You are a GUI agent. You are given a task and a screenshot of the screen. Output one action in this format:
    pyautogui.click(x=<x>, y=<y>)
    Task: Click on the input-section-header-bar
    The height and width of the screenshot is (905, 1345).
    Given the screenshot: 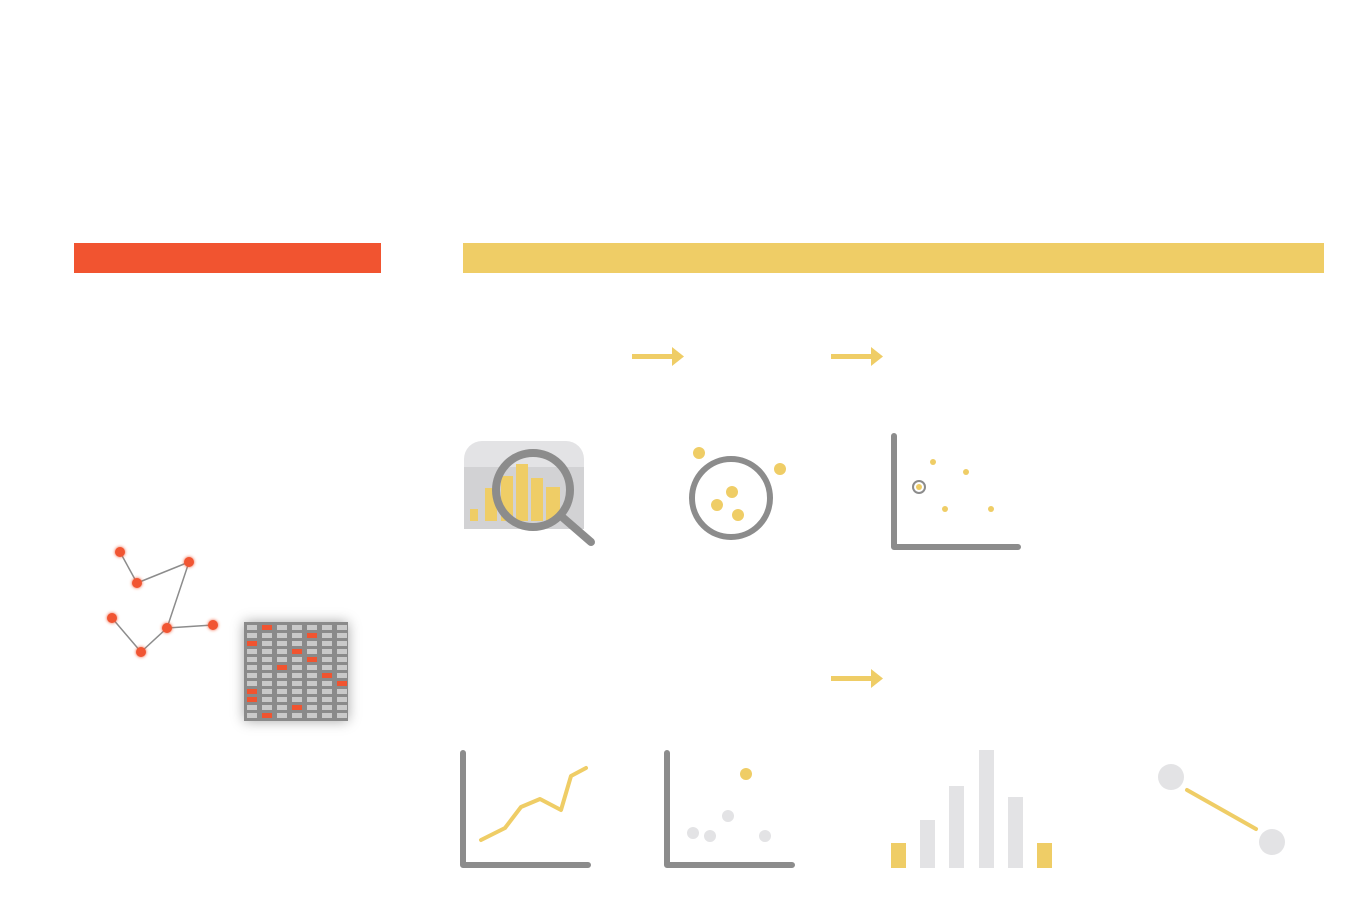 What is the action you would take?
    pyautogui.click(x=227, y=258)
    